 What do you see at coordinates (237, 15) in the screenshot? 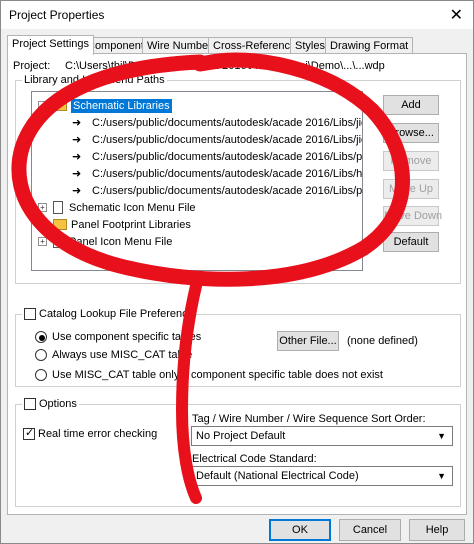
I see `title-bar: Project Properties ✕` at bounding box center [237, 15].